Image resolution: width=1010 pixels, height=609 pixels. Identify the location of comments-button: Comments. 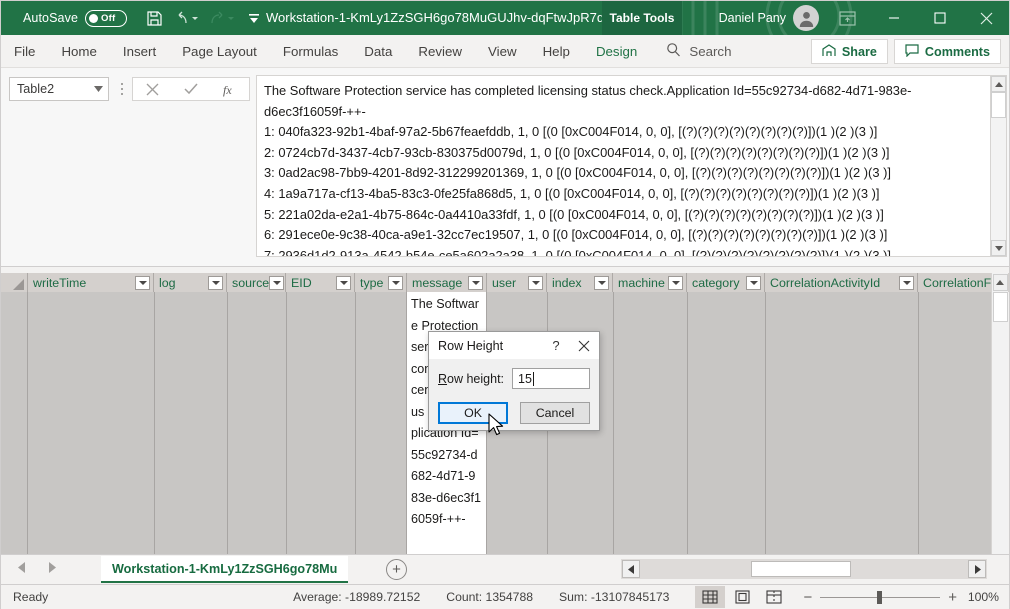
(947, 51).